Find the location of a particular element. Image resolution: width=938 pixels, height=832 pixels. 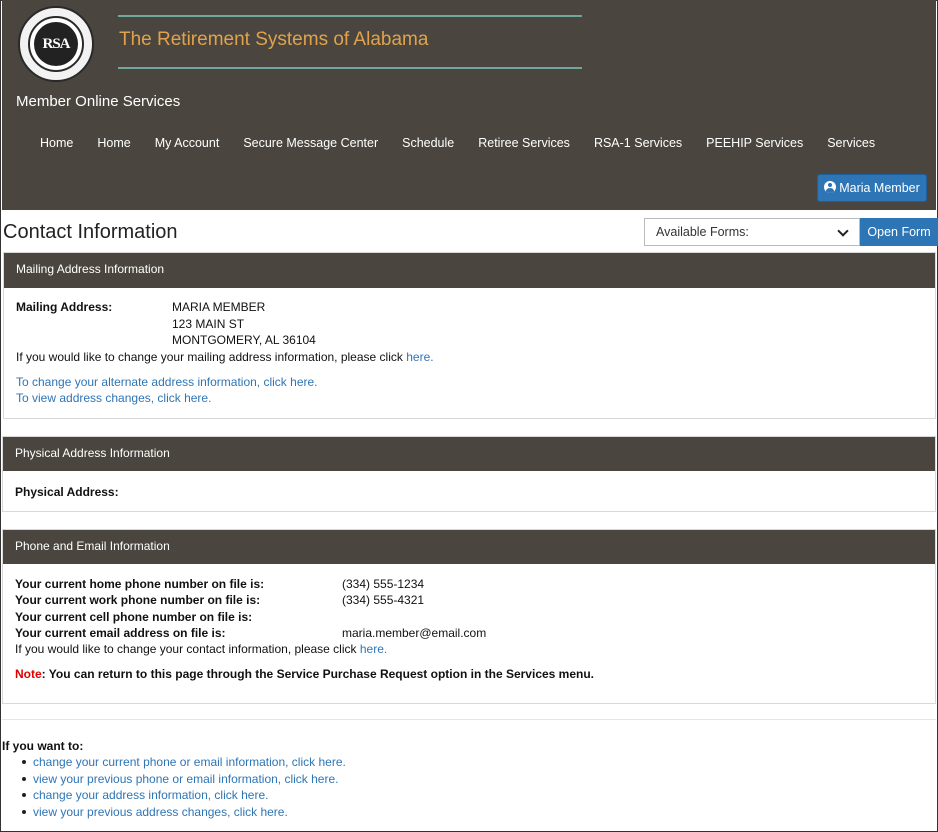

physical-panel-heading: Physical Address Information is located at coordinates (469, 454).